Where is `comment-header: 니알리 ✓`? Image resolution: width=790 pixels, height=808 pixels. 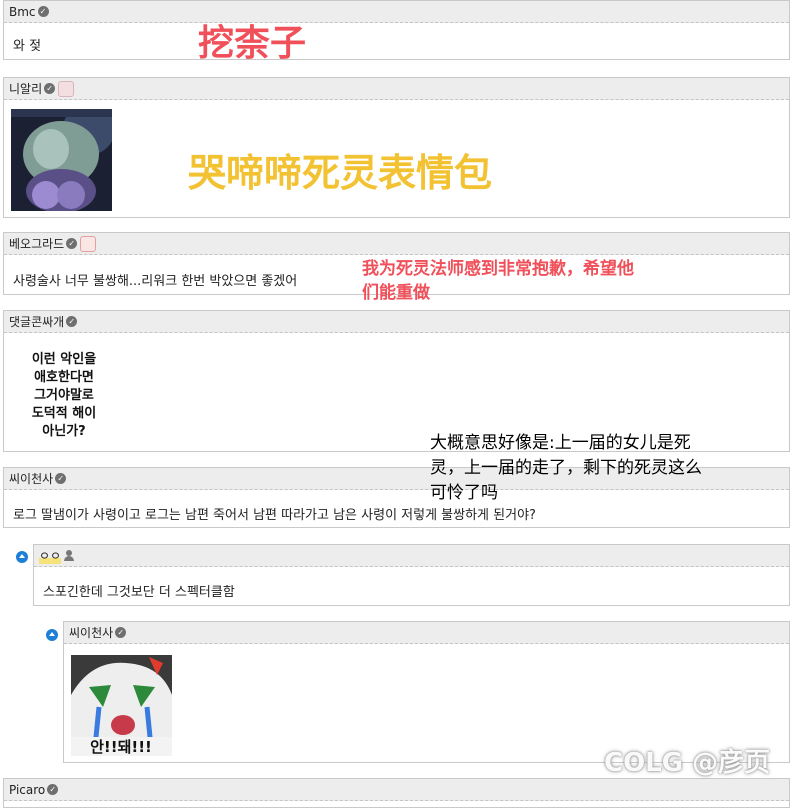
comment-header: 니알리 ✓ is located at coordinates (396, 89).